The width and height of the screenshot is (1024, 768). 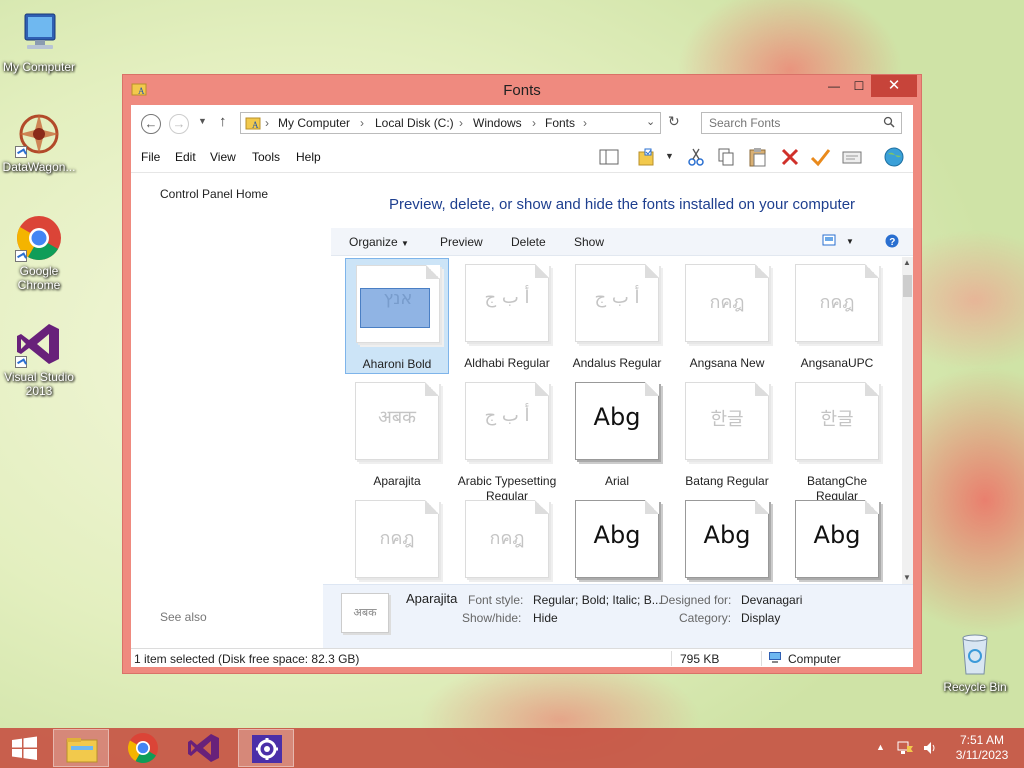 What do you see at coordinates (223, 157) in the screenshot?
I see `menu-view: View` at bounding box center [223, 157].